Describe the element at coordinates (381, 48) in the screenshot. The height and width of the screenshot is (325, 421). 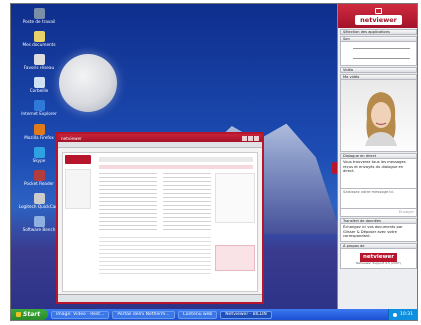
I see `volume-slider` at that location.